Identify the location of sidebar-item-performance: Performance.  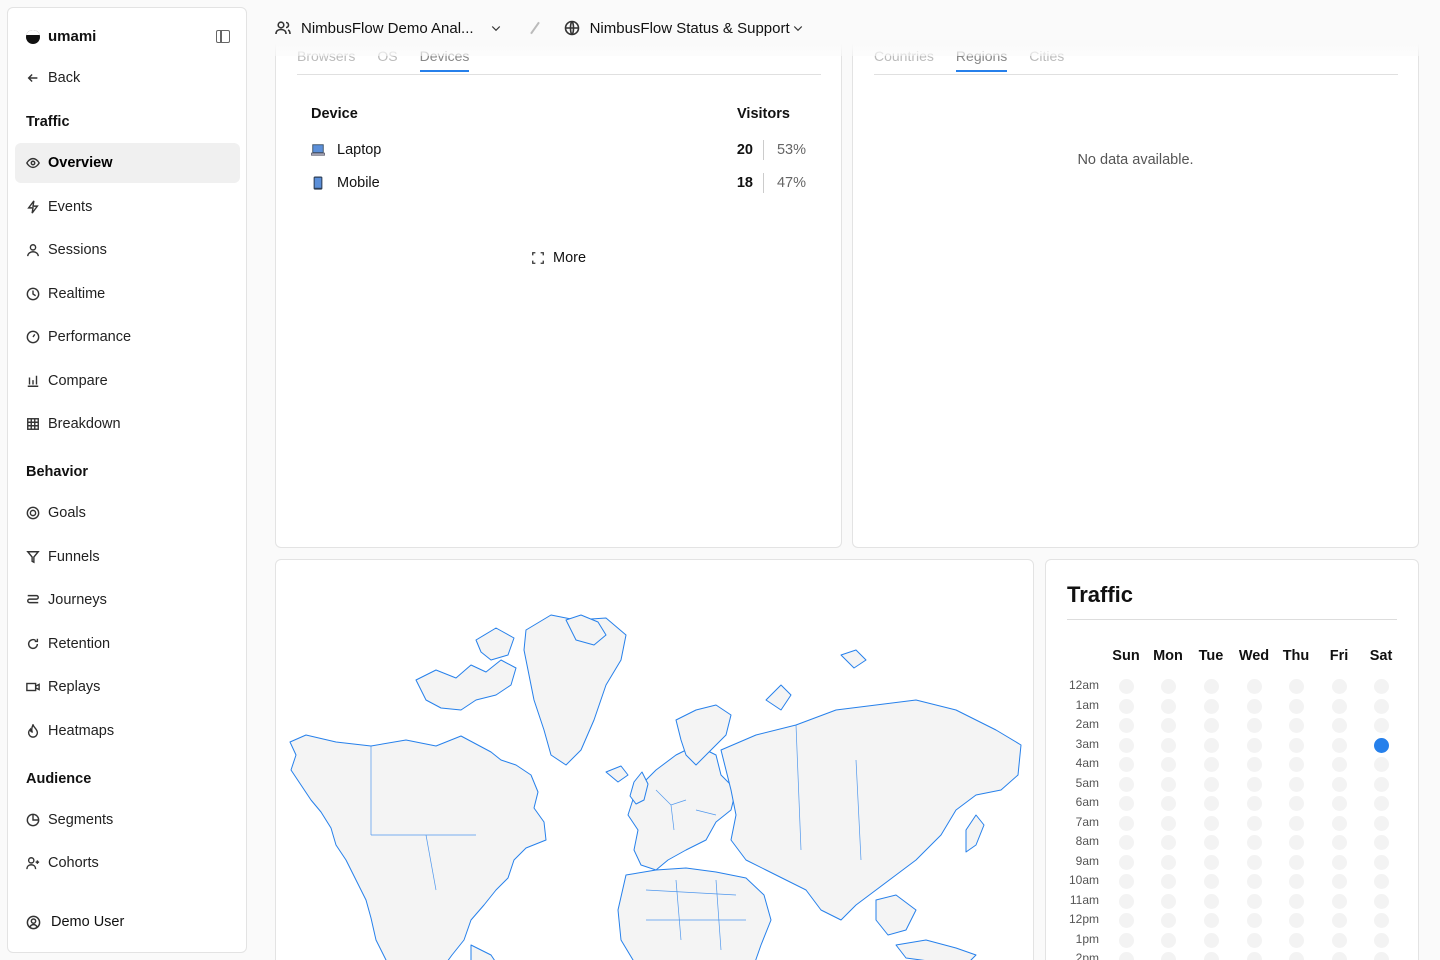
(127, 337).